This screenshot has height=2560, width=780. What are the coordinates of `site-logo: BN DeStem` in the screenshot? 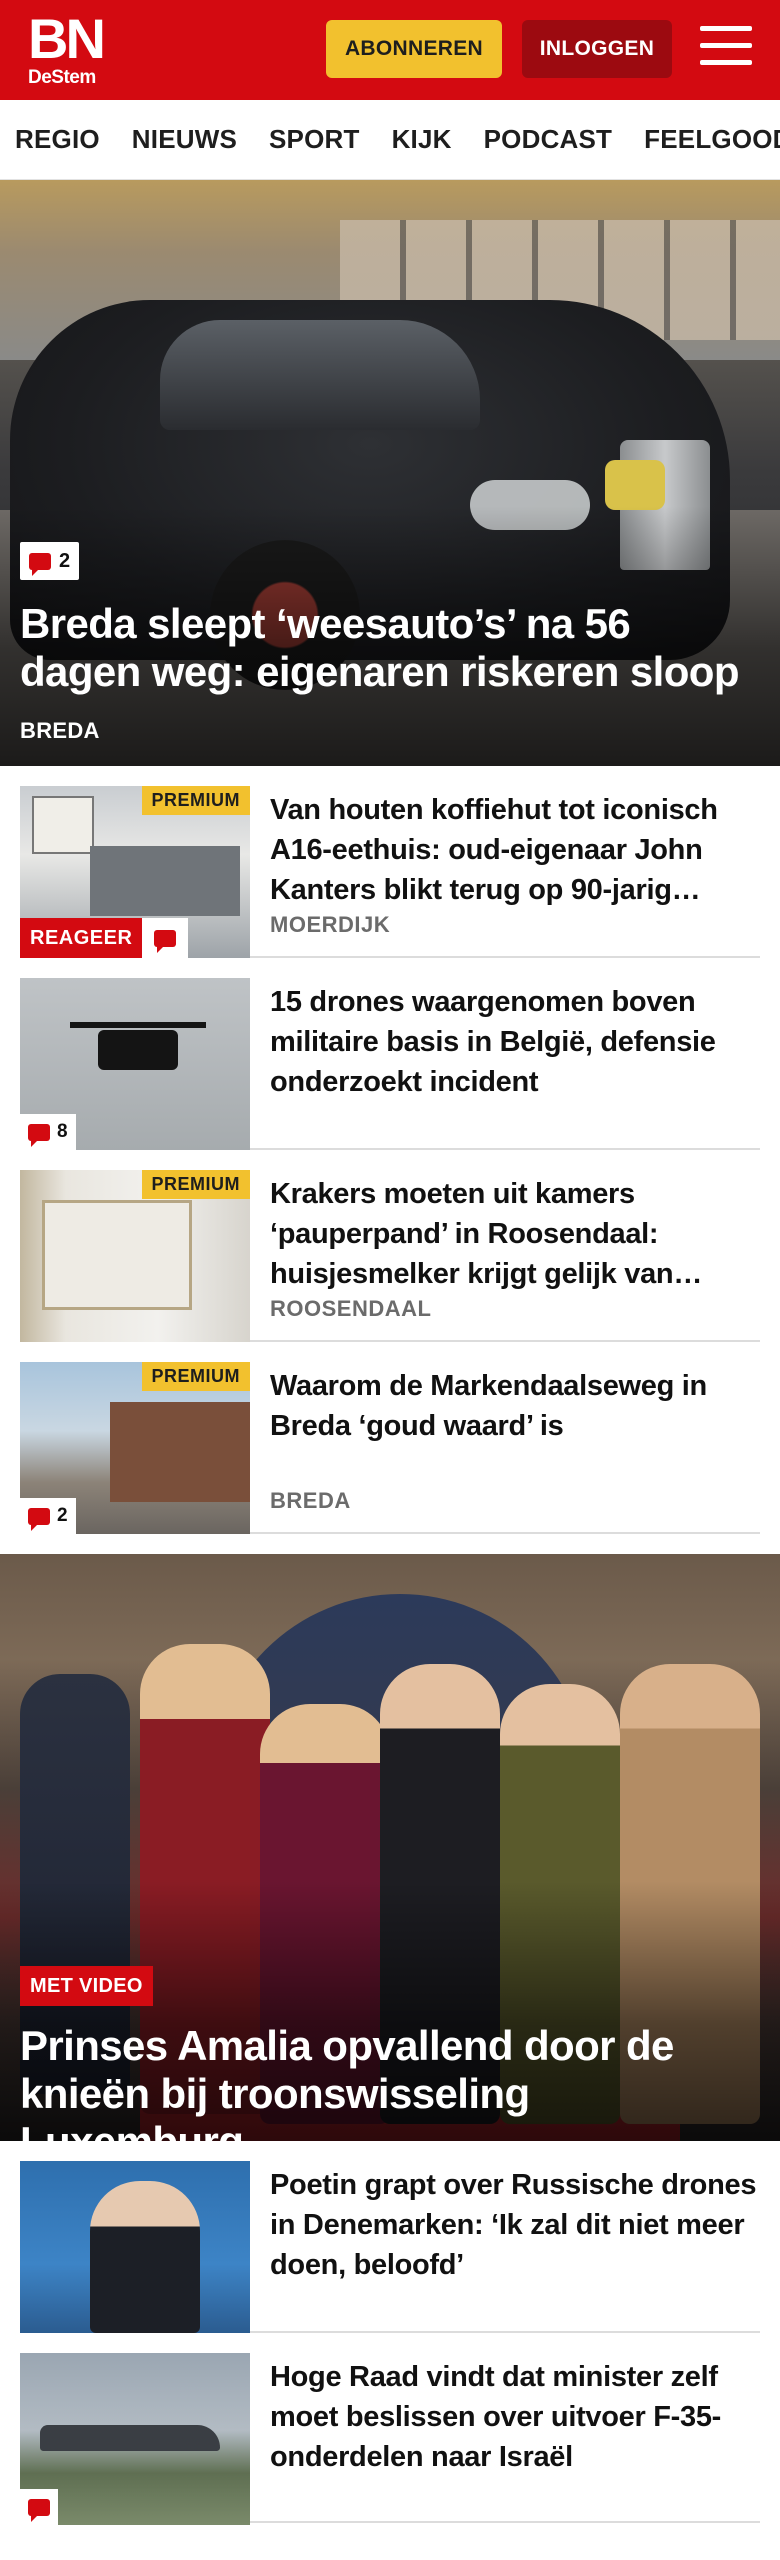 It's located at (70, 48).